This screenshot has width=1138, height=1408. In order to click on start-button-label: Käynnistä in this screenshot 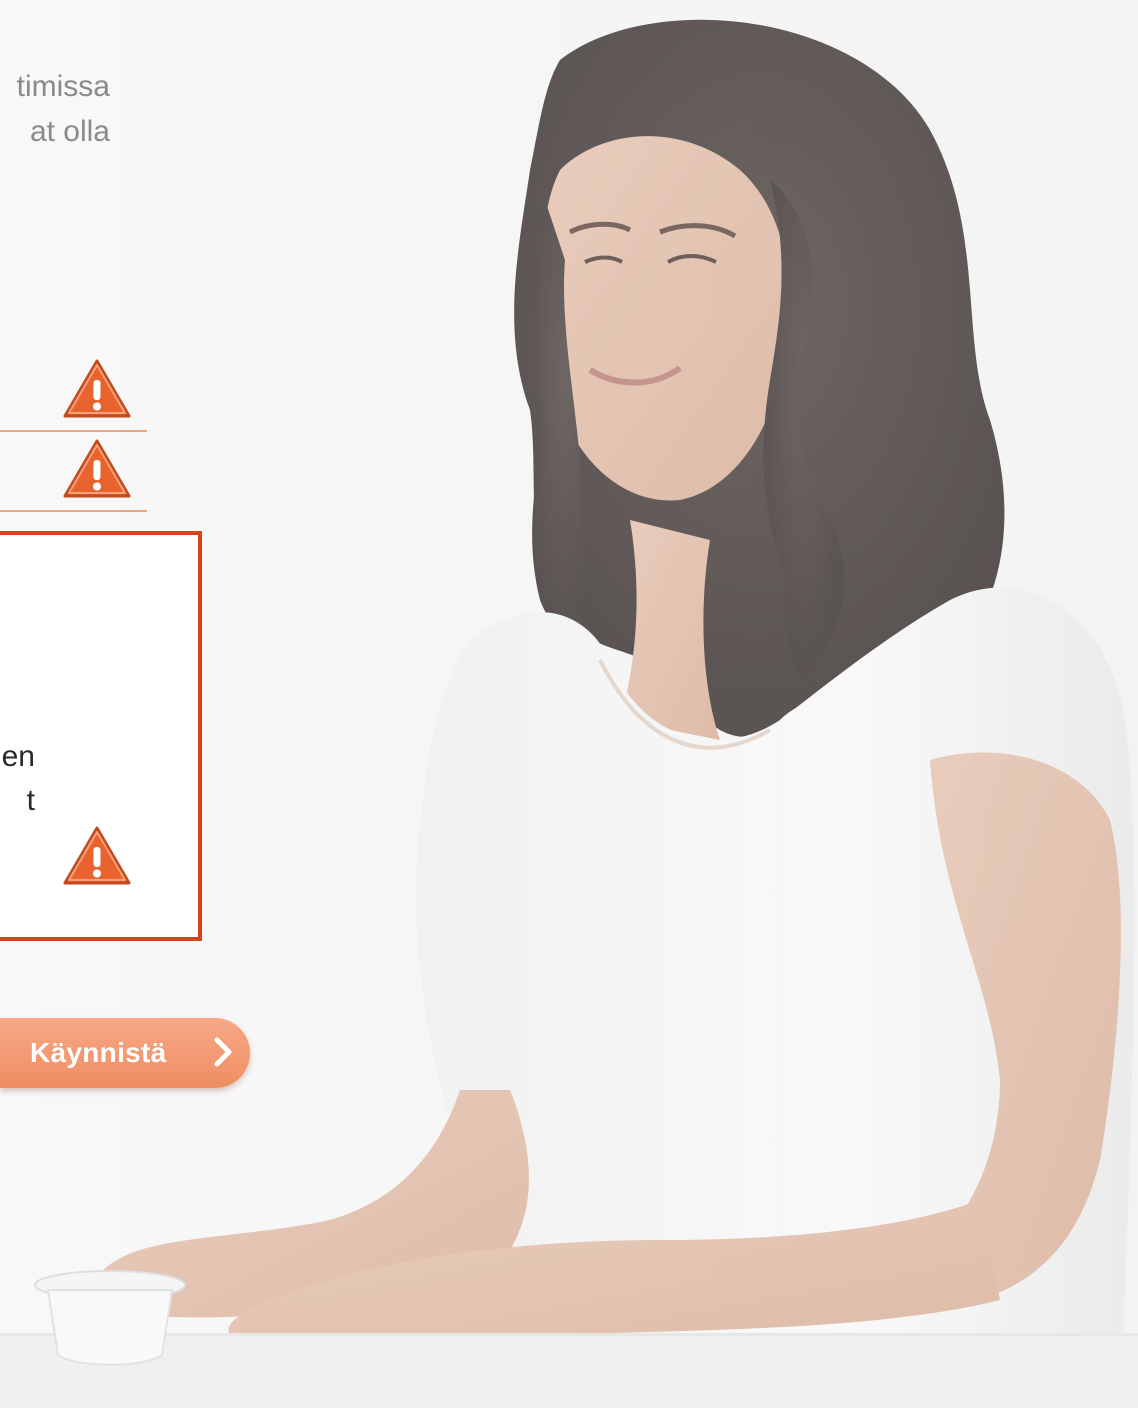, I will do `click(98, 1052)`.